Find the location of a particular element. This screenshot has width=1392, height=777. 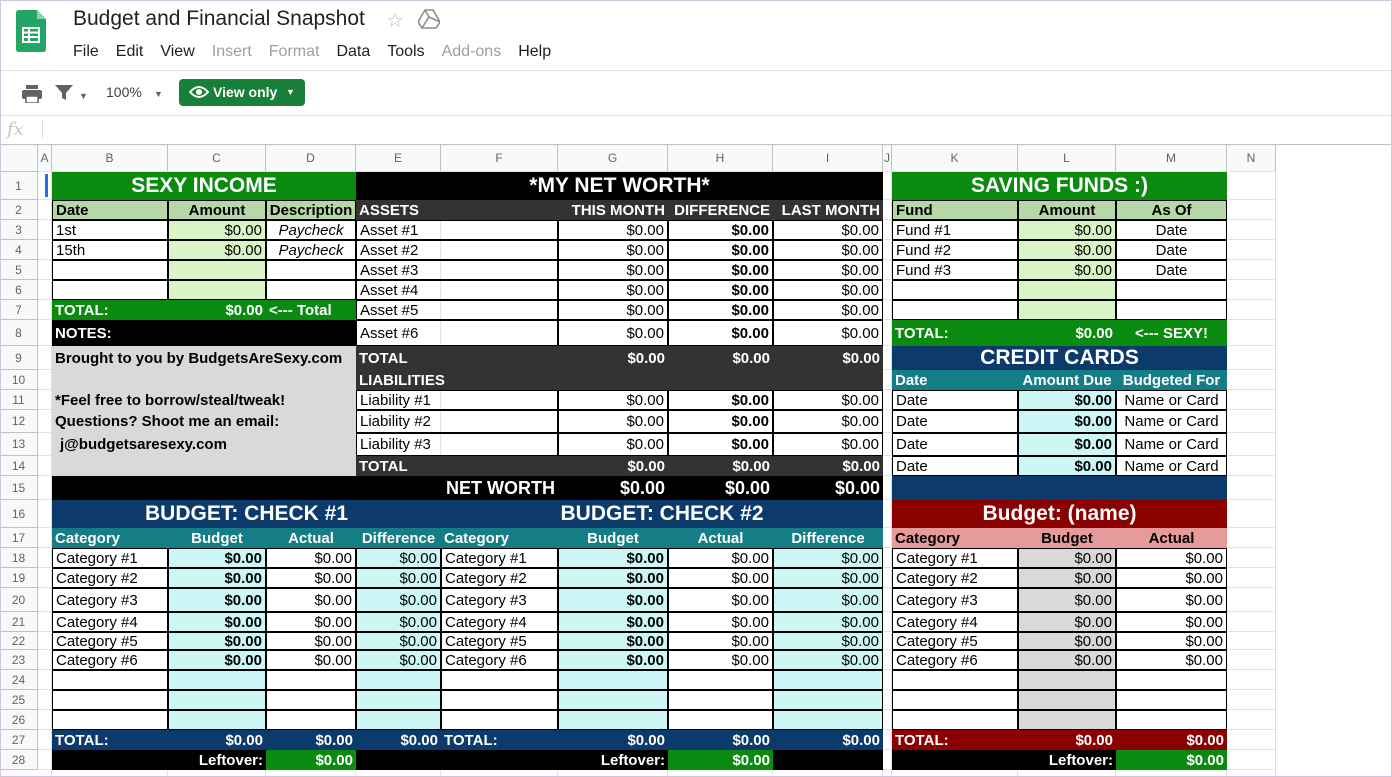

income-description-cell: Paycheck is located at coordinates (311, 230).